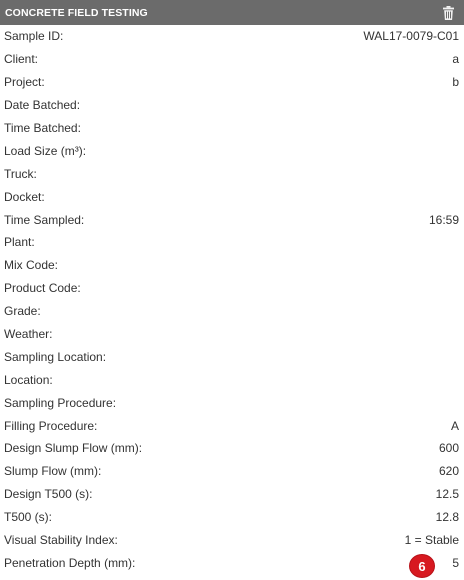 The height and width of the screenshot is (580, 464). Describe the element at coordinates (60, 402) in the screenshot. I see `field-label: Sampling Procedure:` at that location.